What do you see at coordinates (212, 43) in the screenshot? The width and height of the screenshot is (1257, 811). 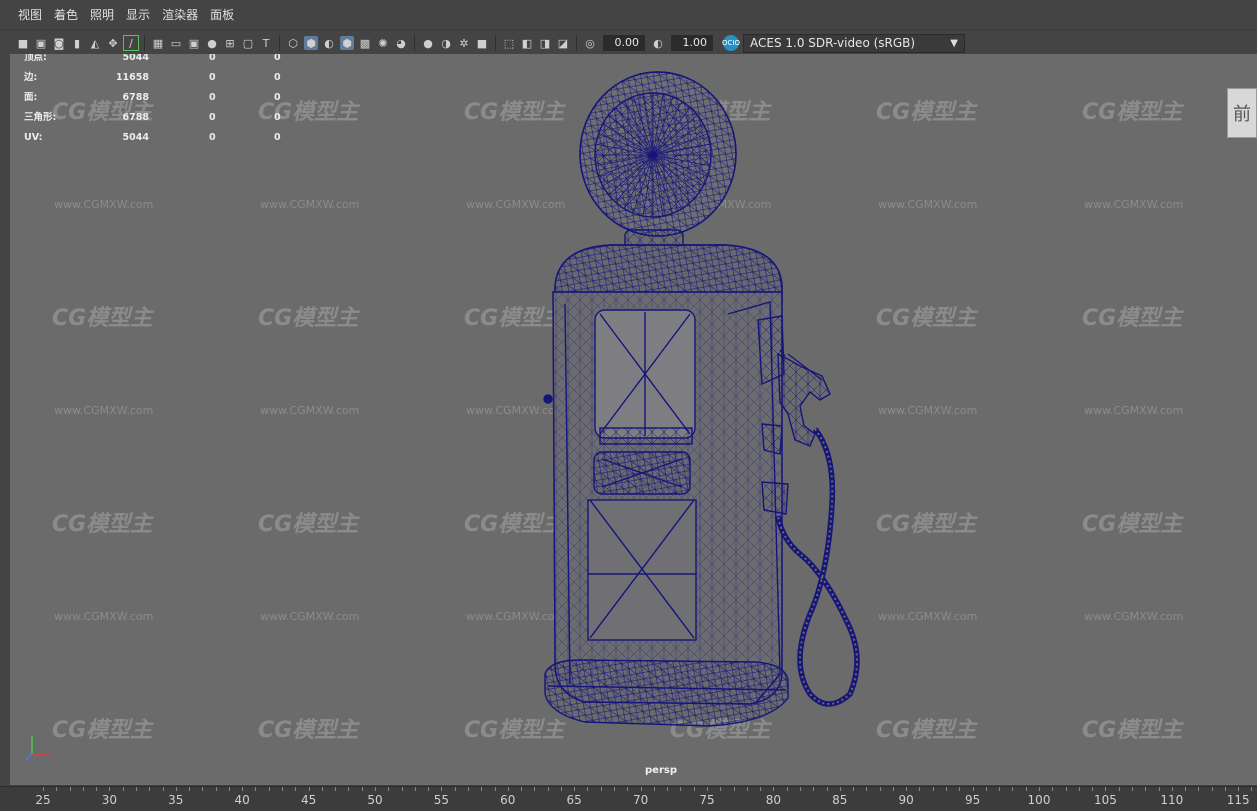 I see `gate-mask-icon: ●` at bounding box center [212, 43].